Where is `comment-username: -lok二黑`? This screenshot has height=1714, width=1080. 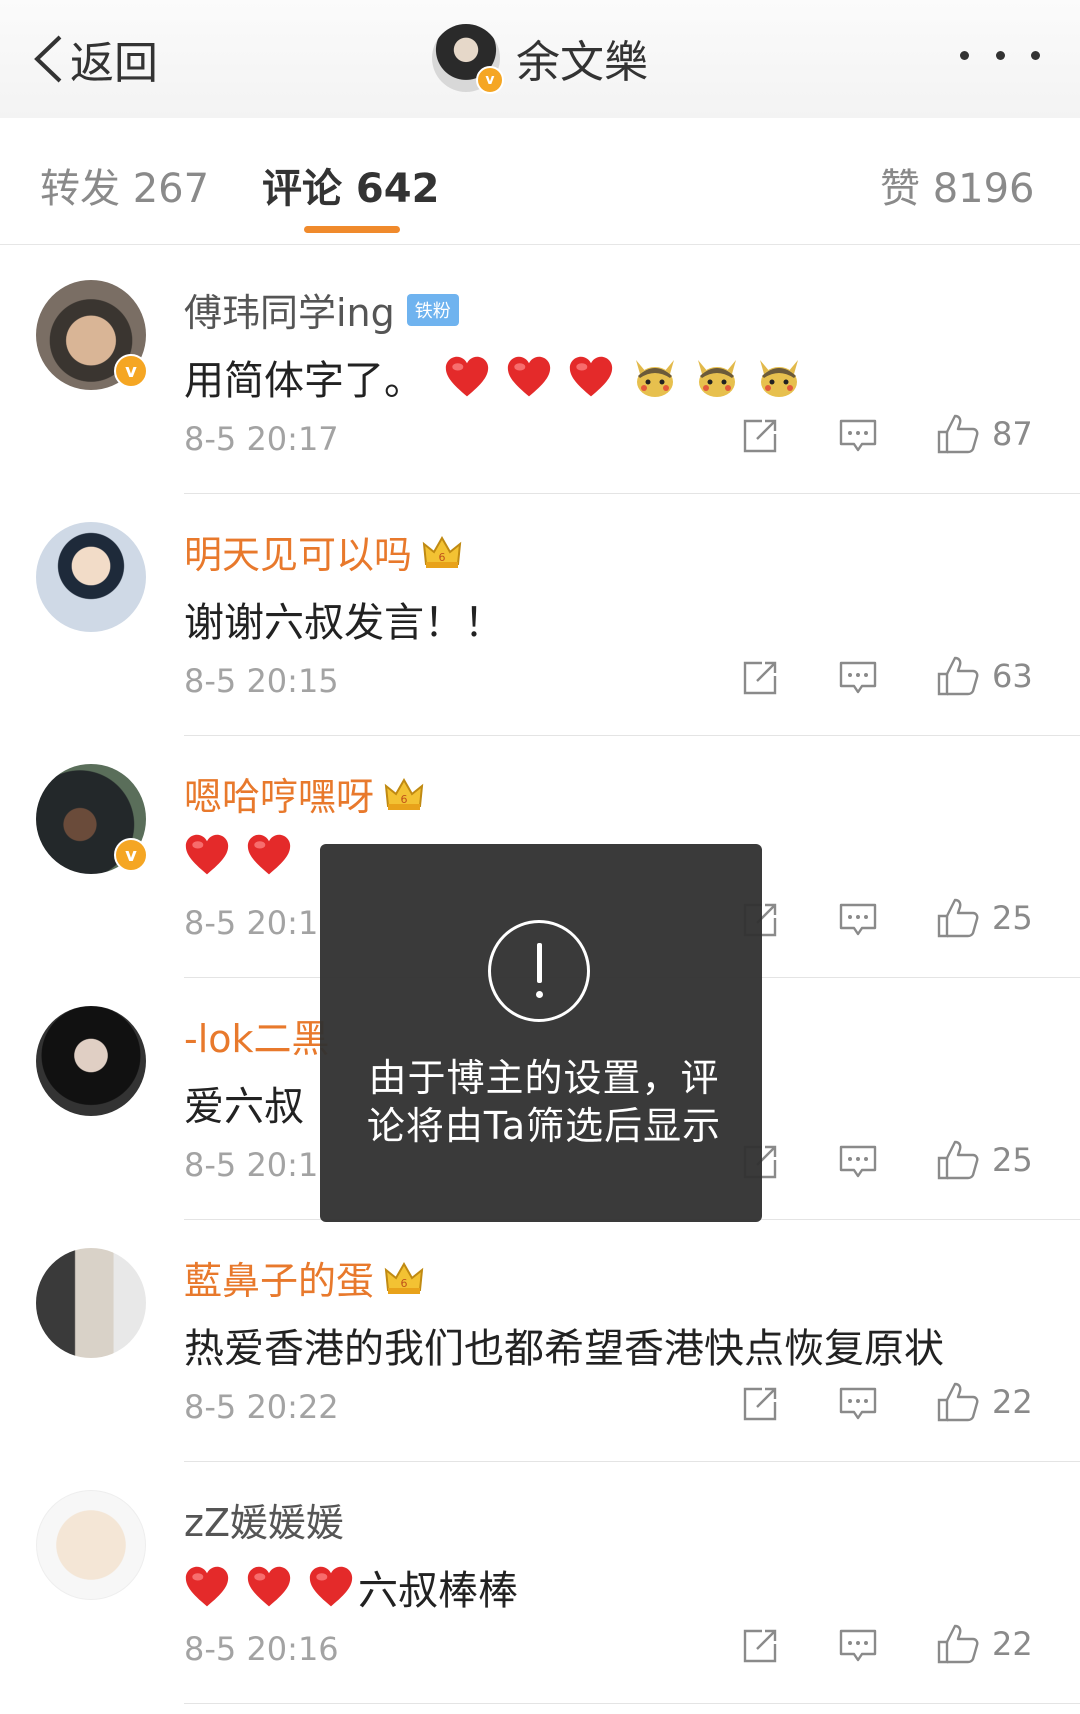 comment-username: -lok二黑 is located at coordinates (257, 1035).